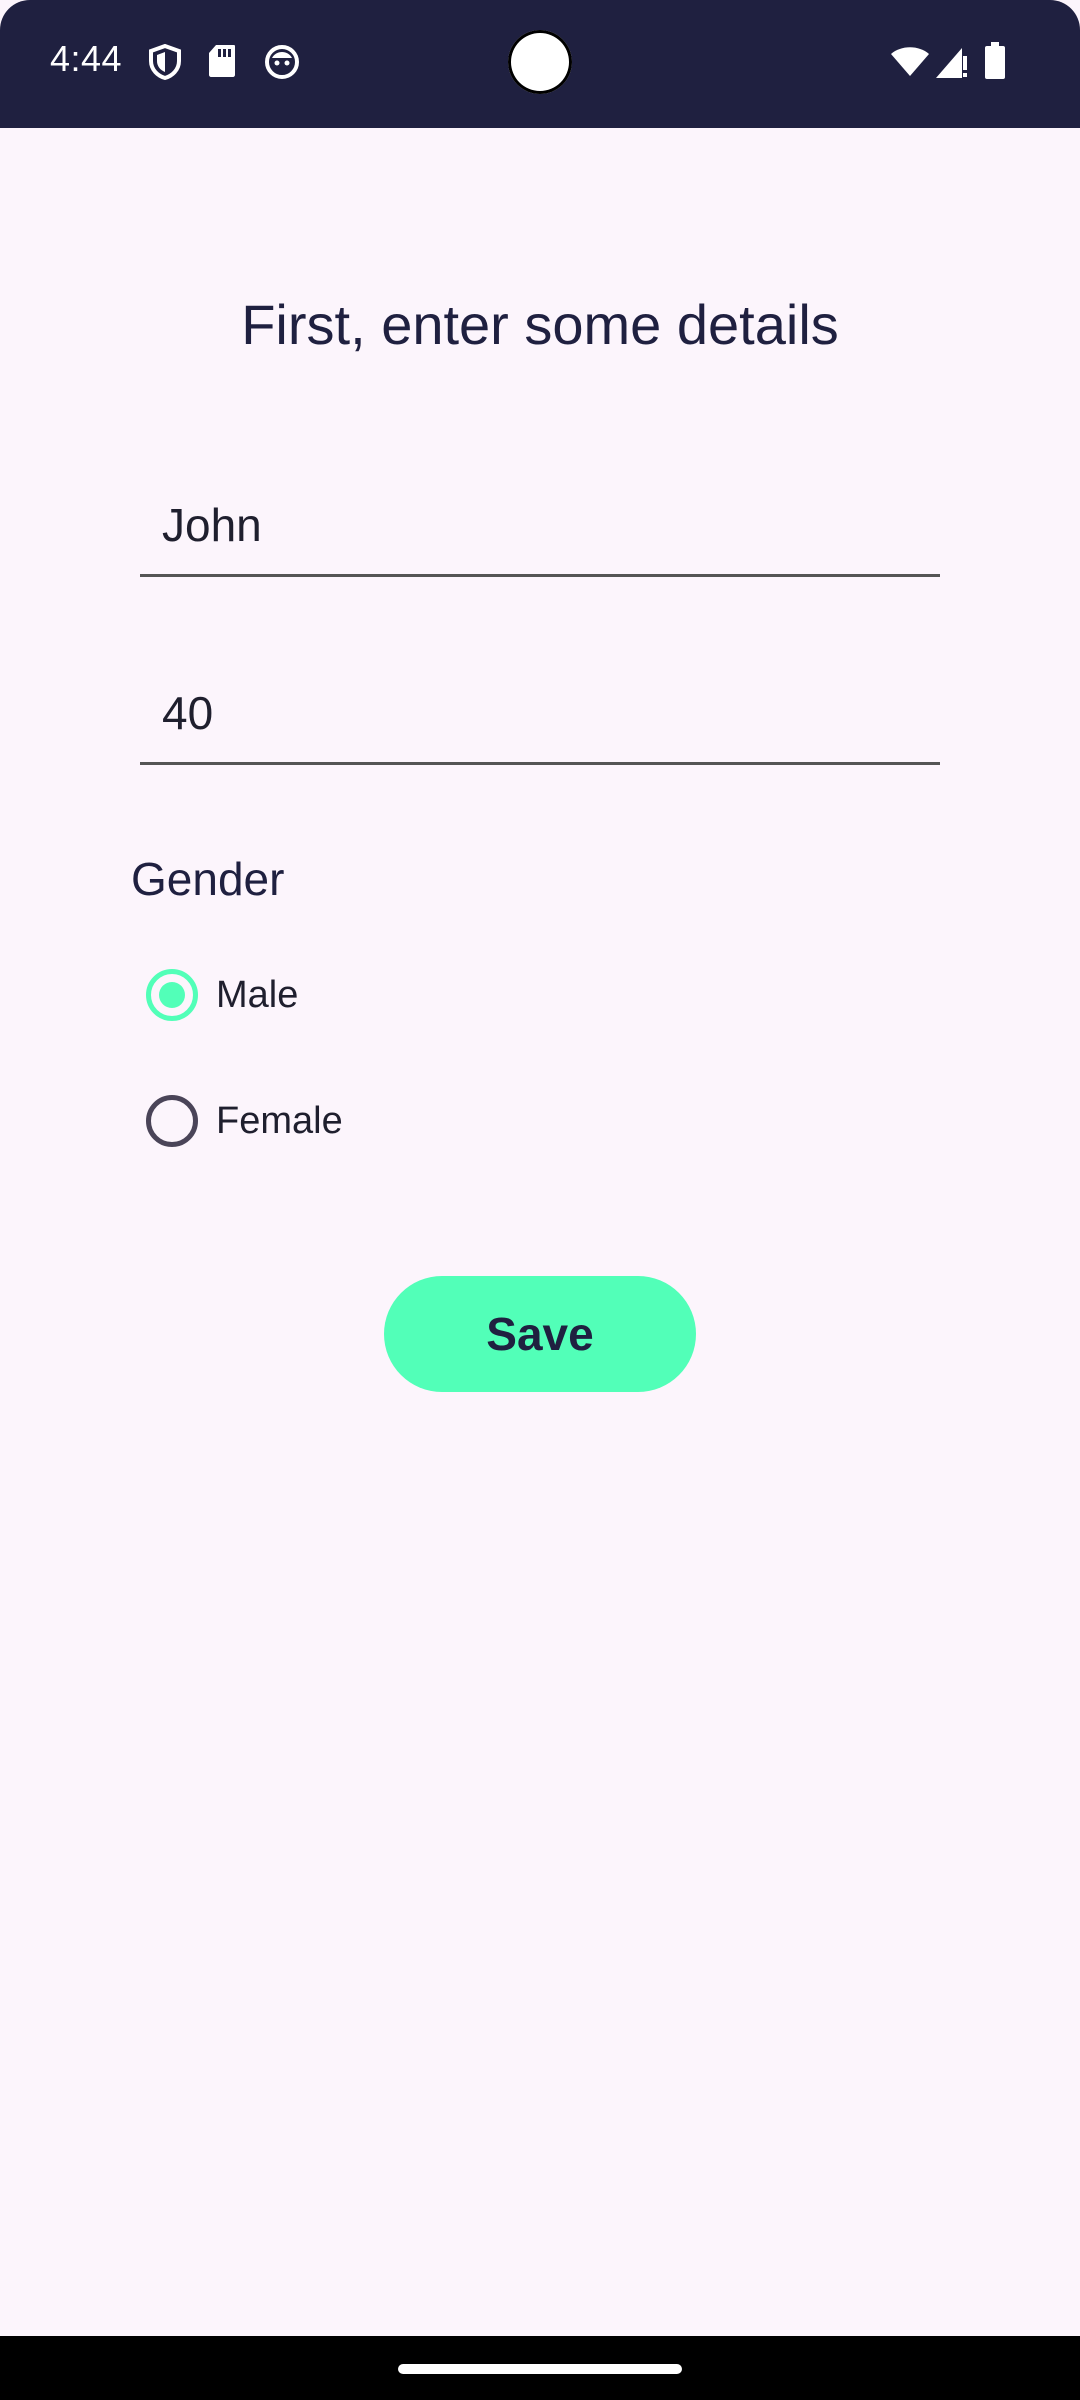 The width and height of the screenshot is (1080, 2400). Describe the element at coordinates (257, 994) in the screenshot. I see `radio-label-male: Male` at that location.